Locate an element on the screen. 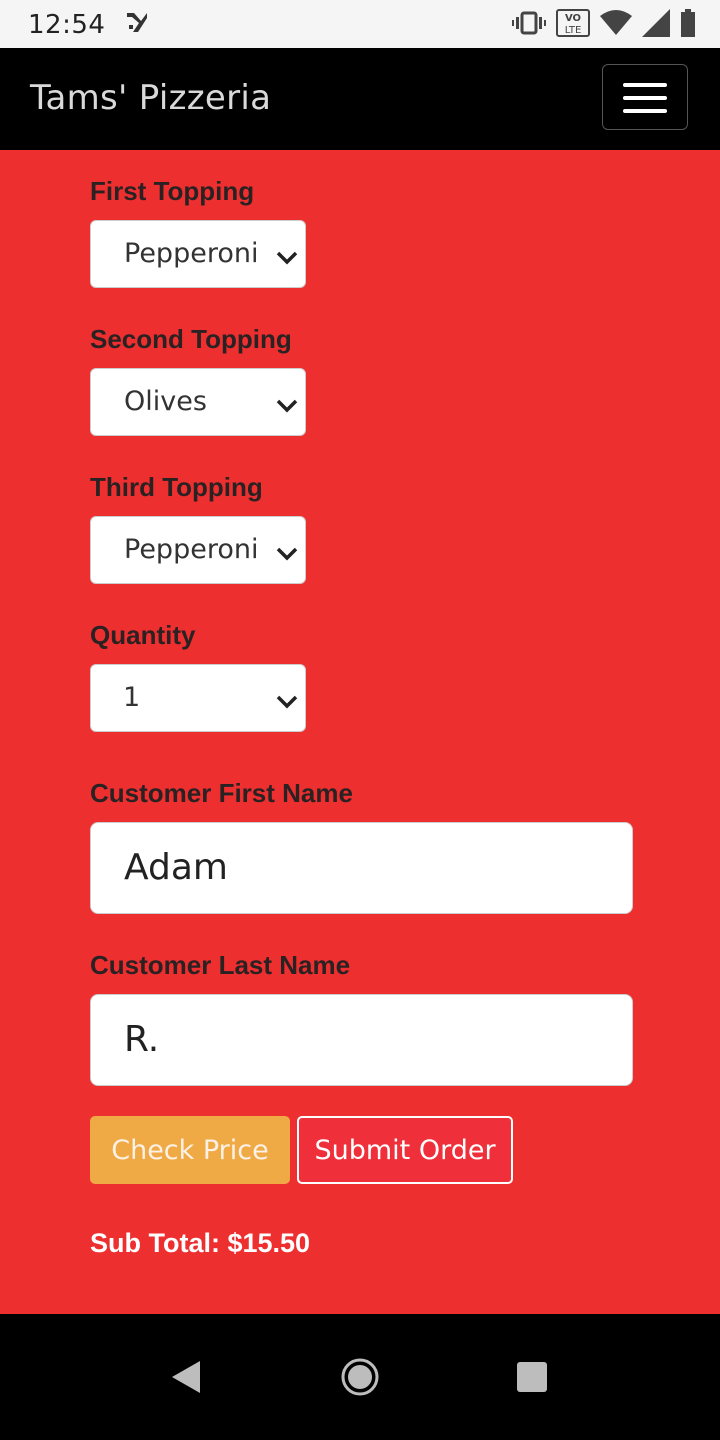 This screenshot has height=1440, width=720. navbar: Tams' Pizzeria is located at coordinates (360, 99).